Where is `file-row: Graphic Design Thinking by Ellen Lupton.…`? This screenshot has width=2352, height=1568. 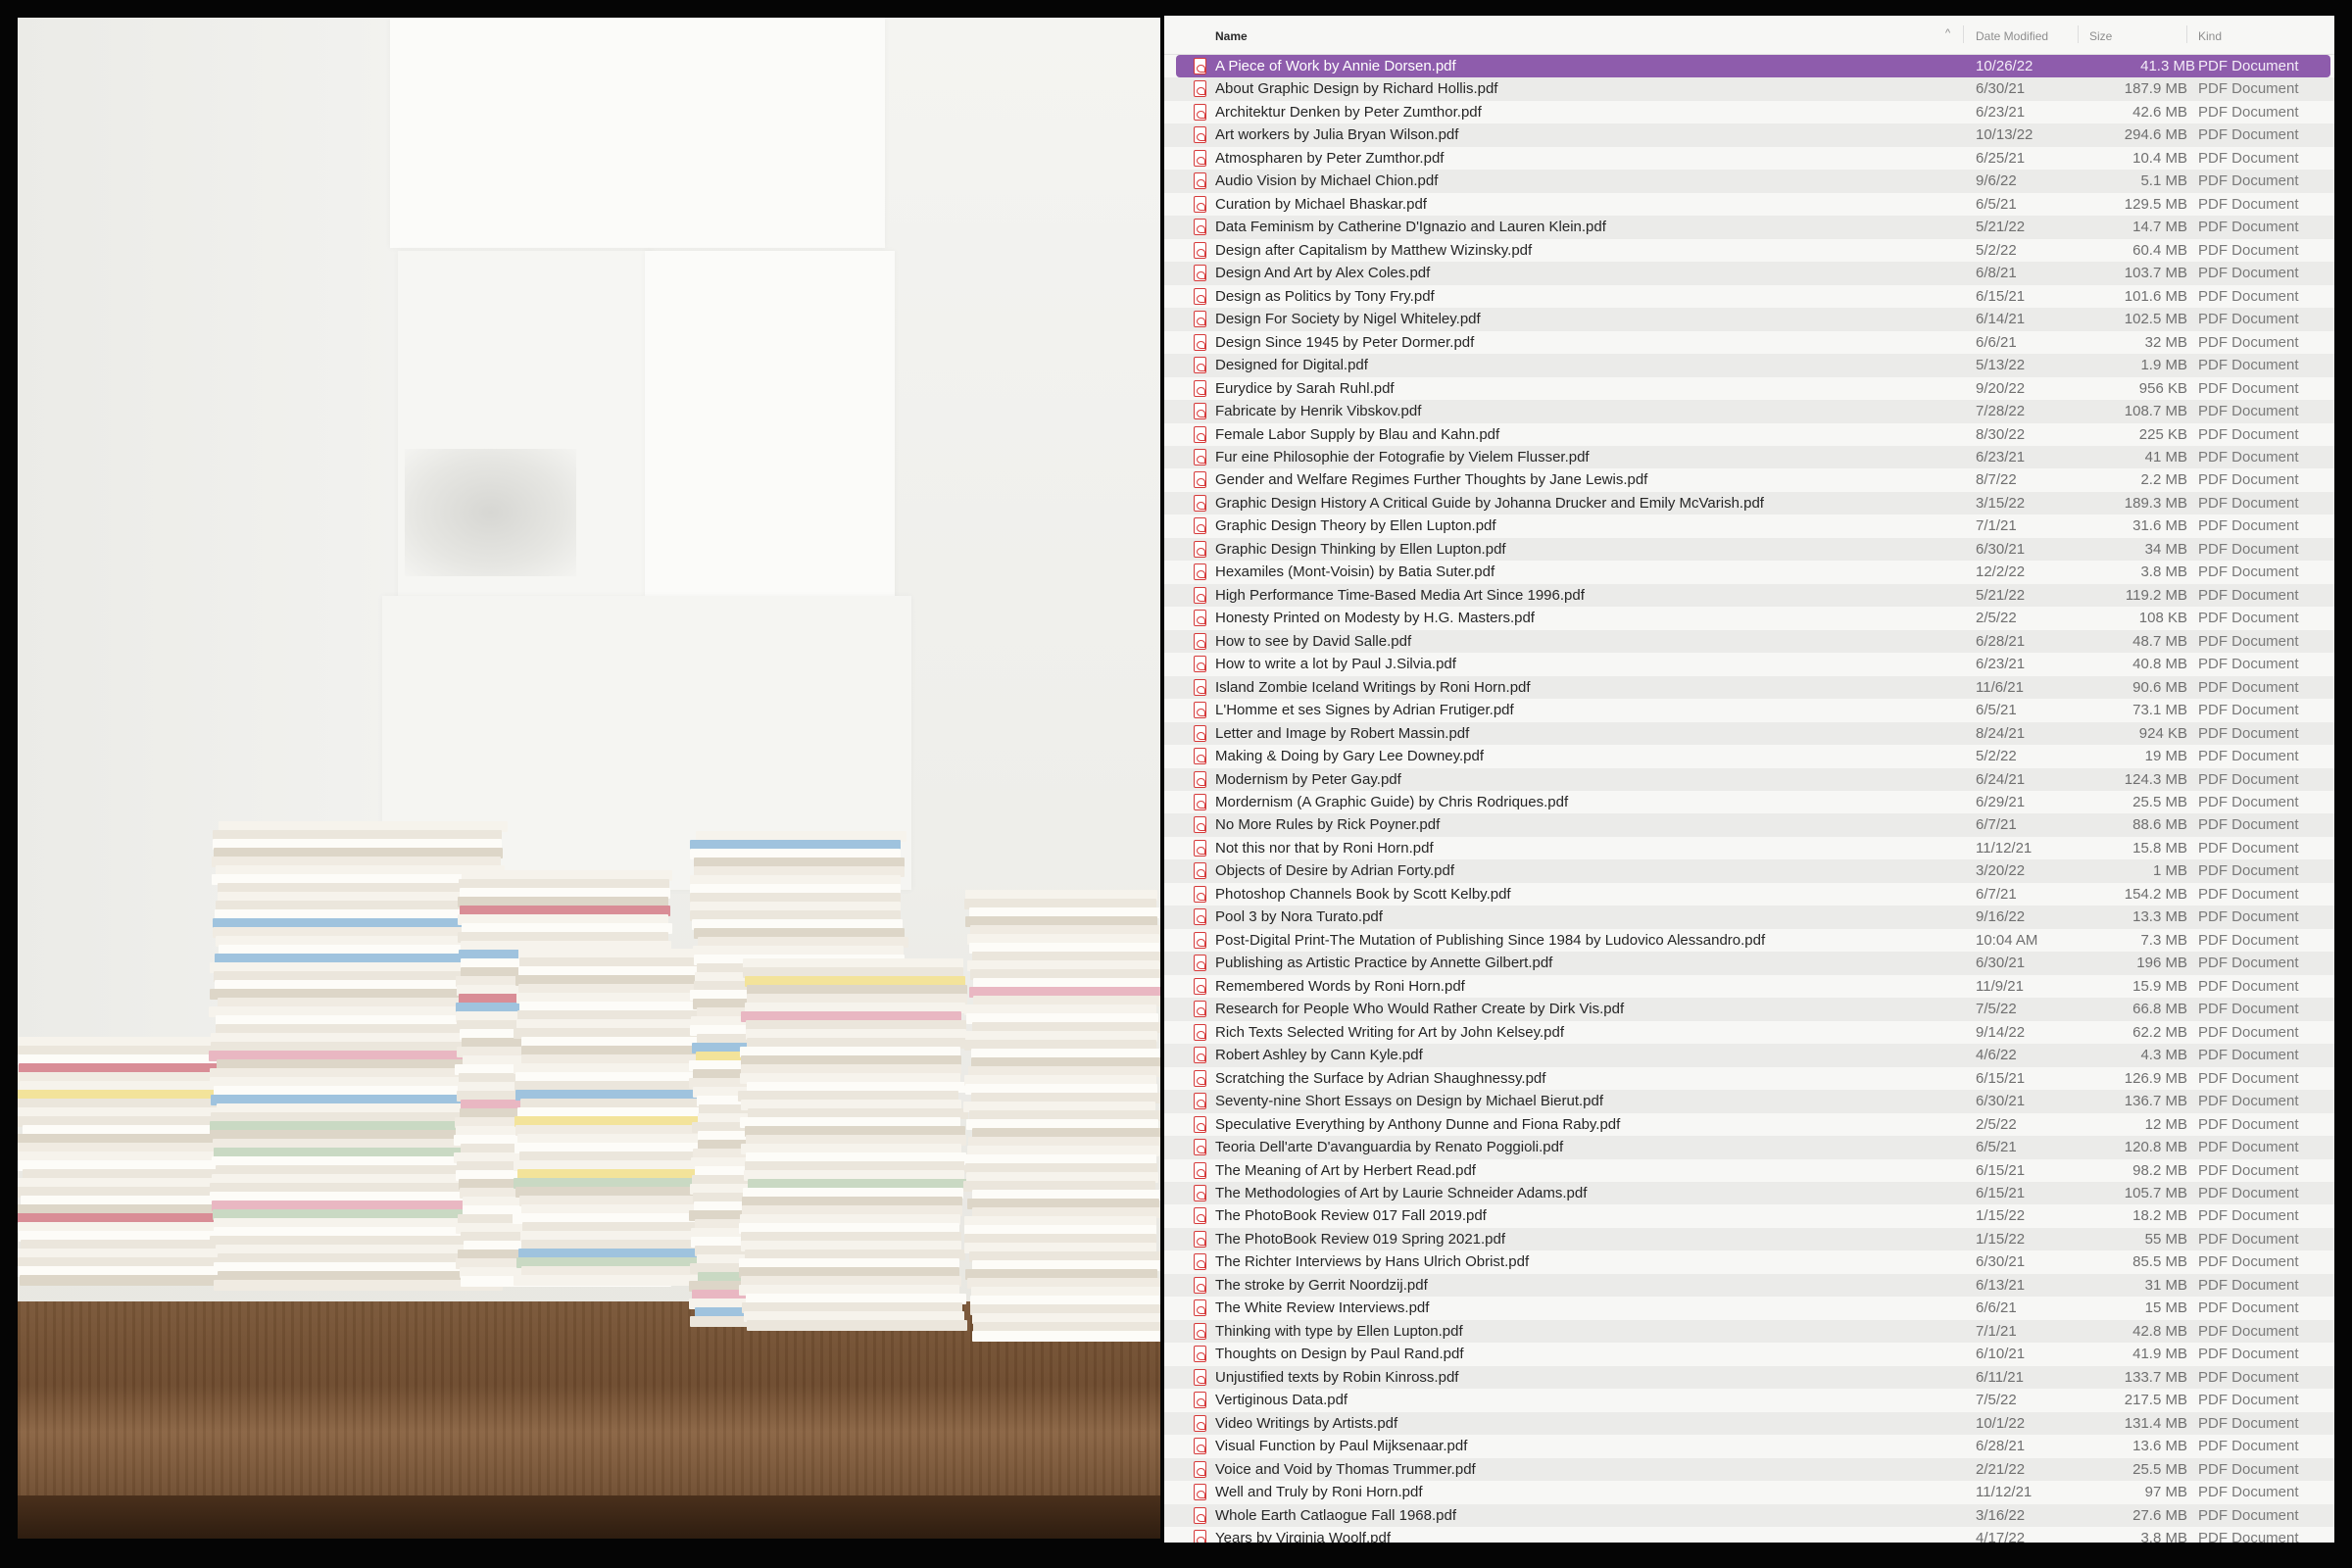
file-row: Graphic Design Thinking by Ellen Lupton.… is located at coordinates (1749, 549).